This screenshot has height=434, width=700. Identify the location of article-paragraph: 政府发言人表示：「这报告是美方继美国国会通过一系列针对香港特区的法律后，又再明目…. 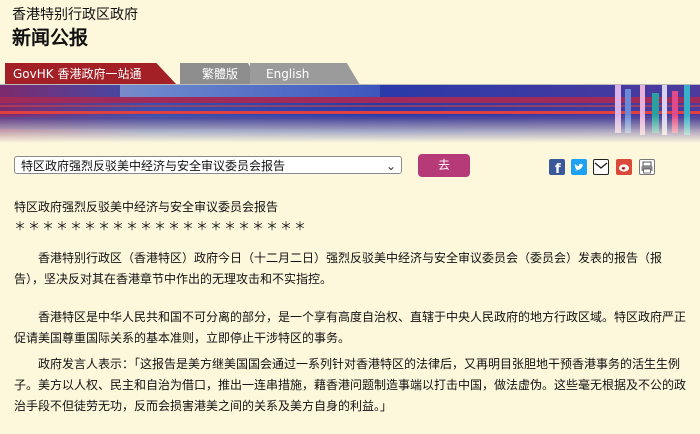
(350, 385).